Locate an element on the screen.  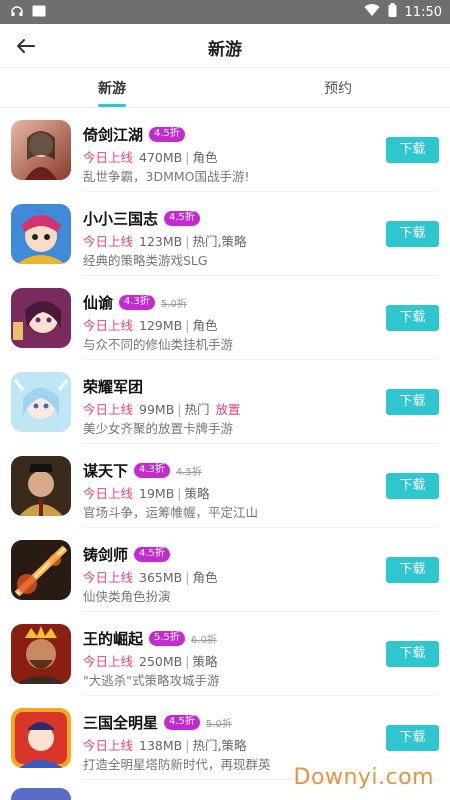
game-name: 谋天下 is located at coordinates (106, 471).